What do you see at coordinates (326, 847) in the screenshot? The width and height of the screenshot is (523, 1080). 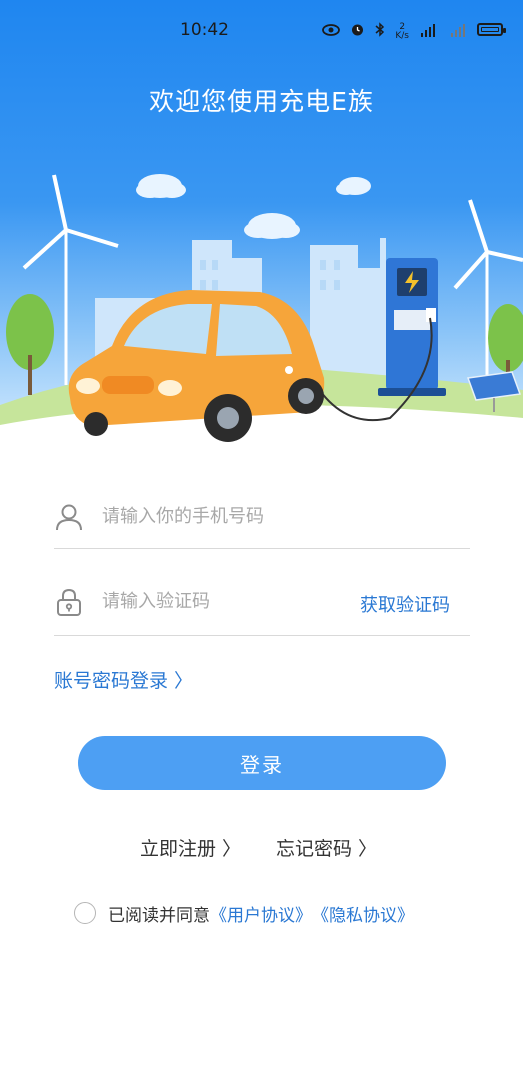 I see `forgot-password-link: 忘记密码 〉` at bounding box center [326, 847].